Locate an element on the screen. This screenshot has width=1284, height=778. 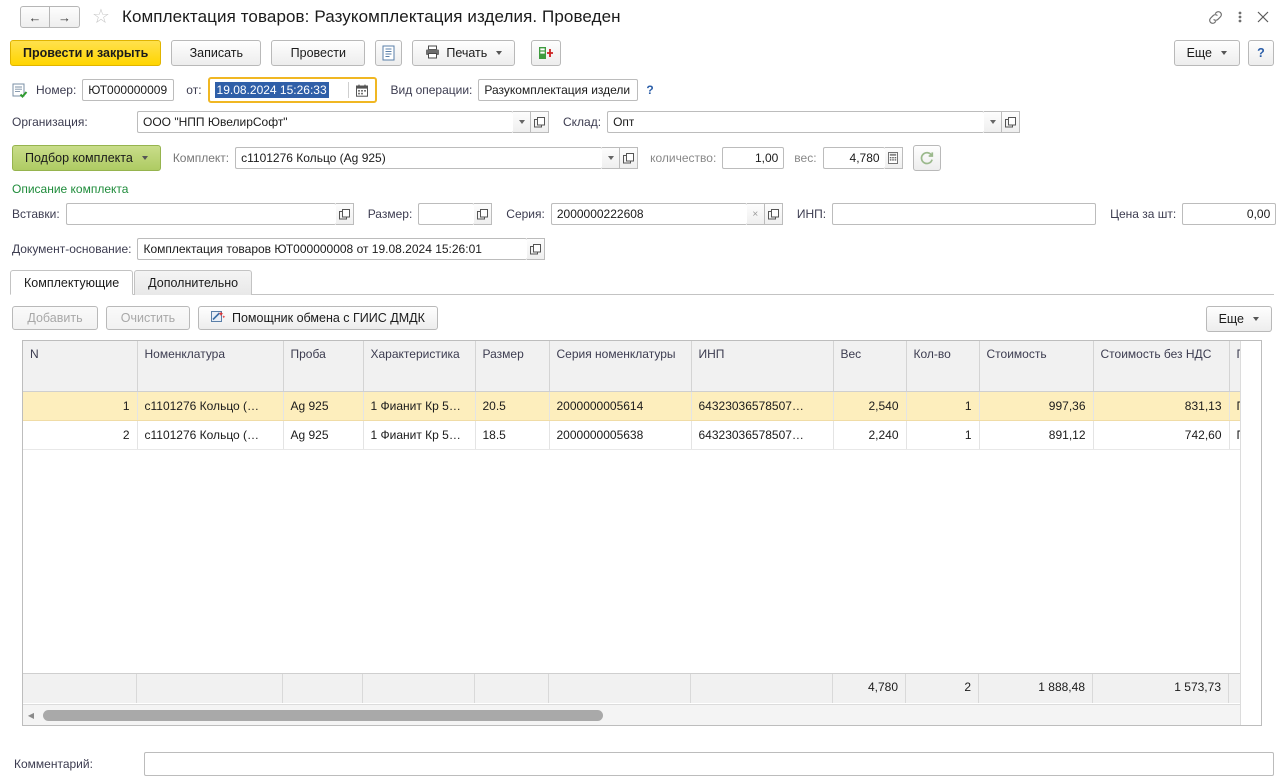
tab-components: Комплектующие is located at coordinates (72, 282).